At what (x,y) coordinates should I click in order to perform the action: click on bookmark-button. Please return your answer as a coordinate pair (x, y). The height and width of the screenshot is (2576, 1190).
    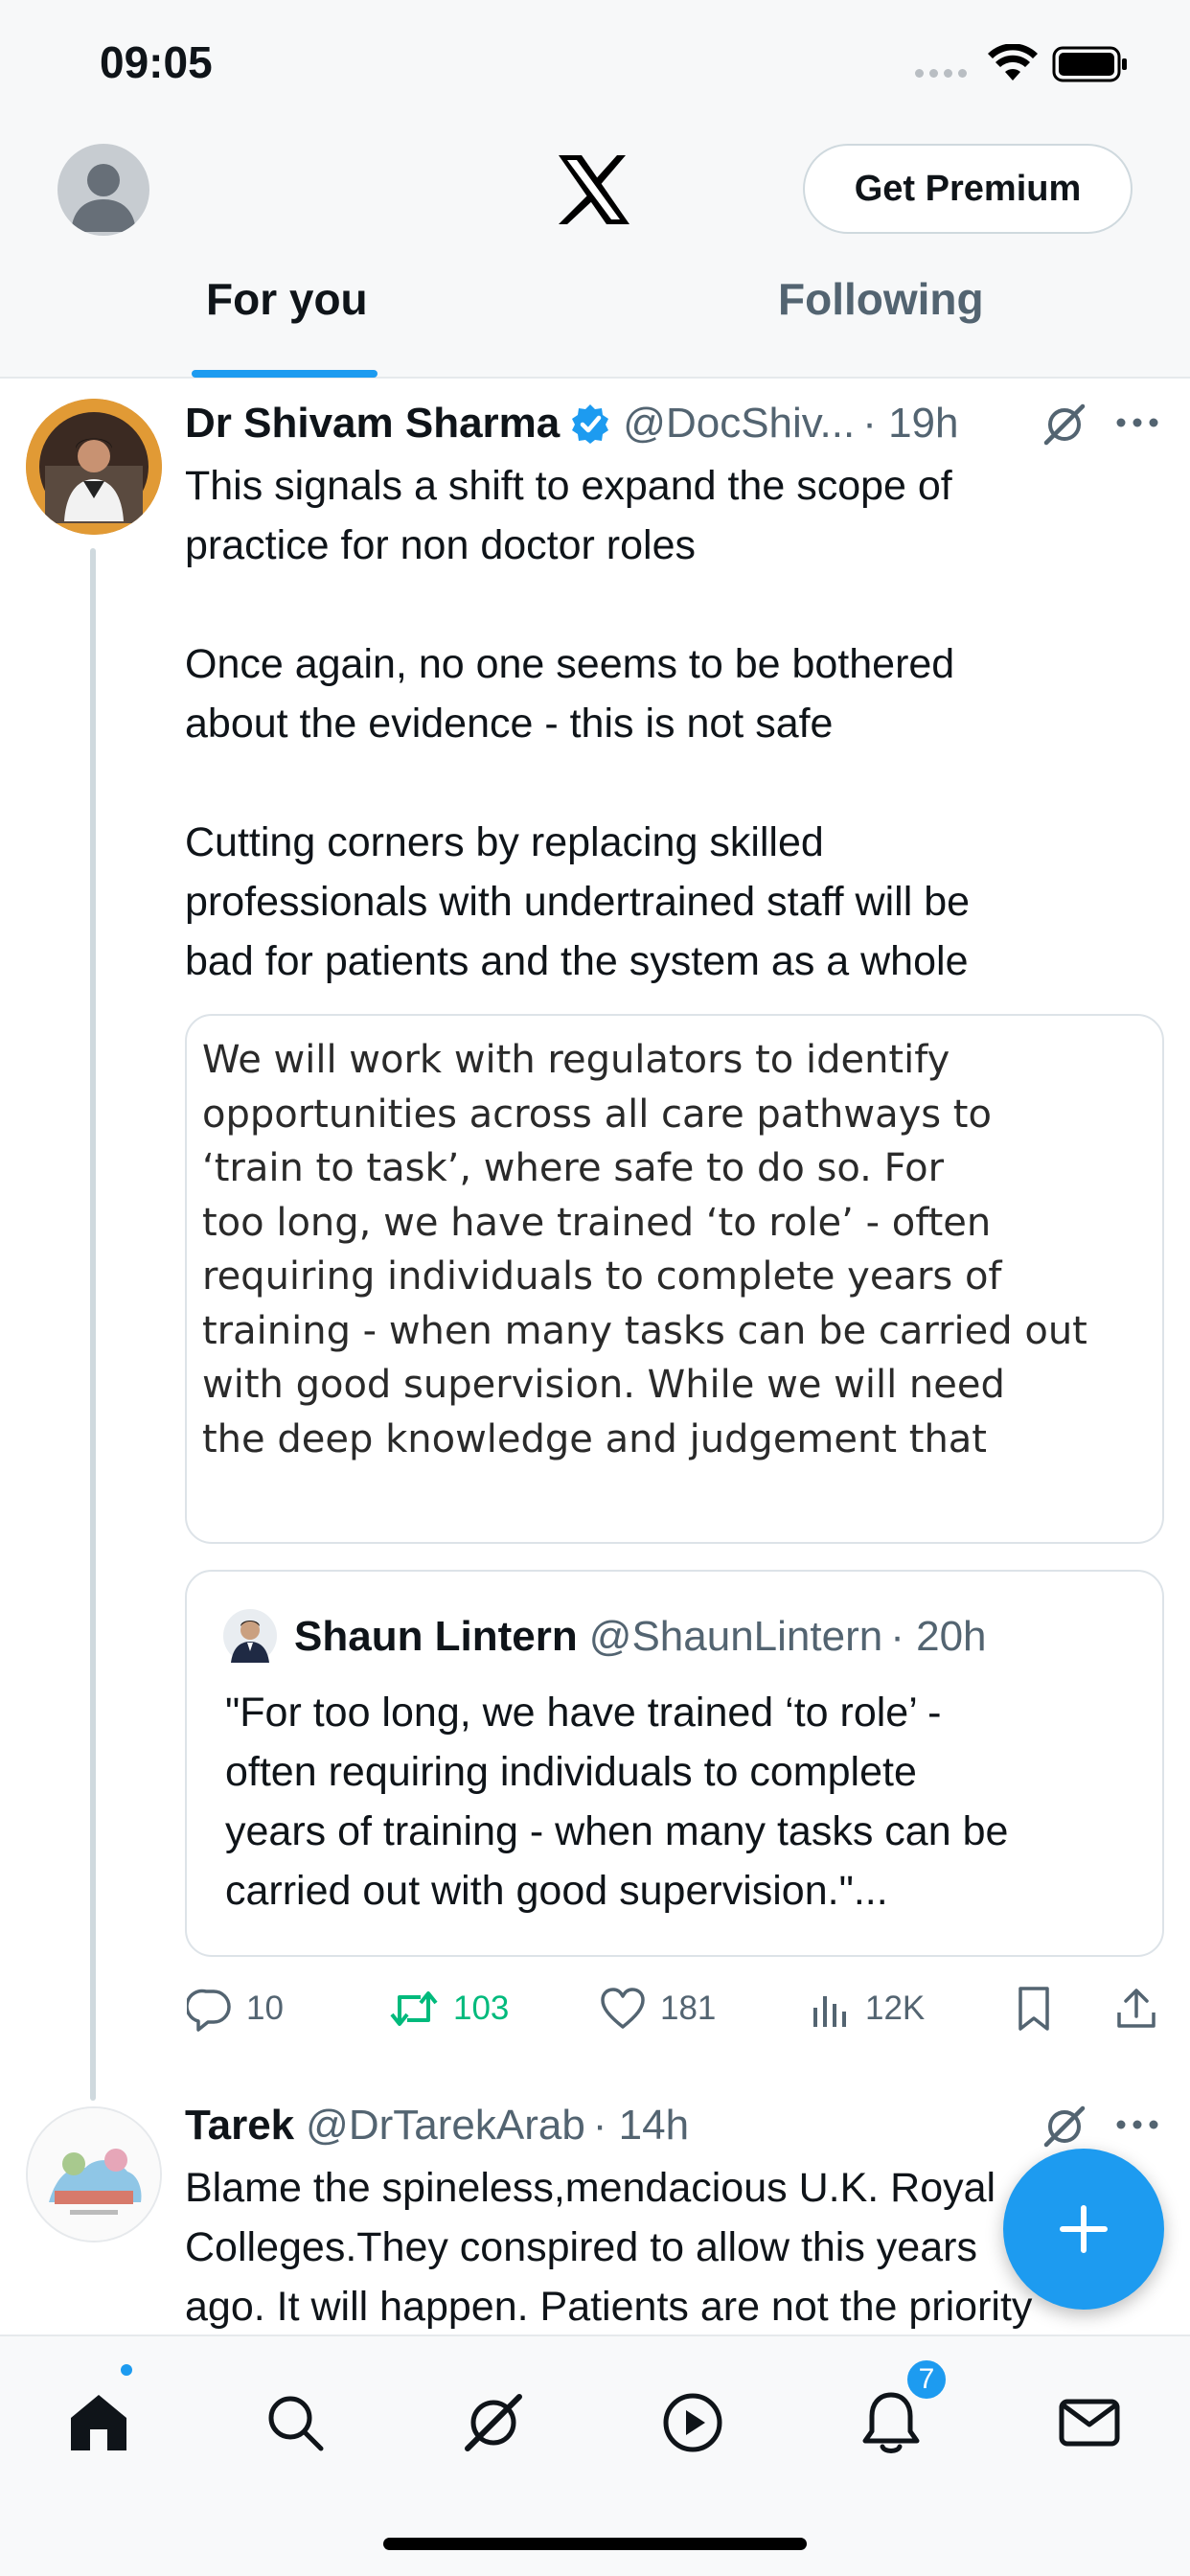
    Looking at the image, I should click on (1040, 2009).